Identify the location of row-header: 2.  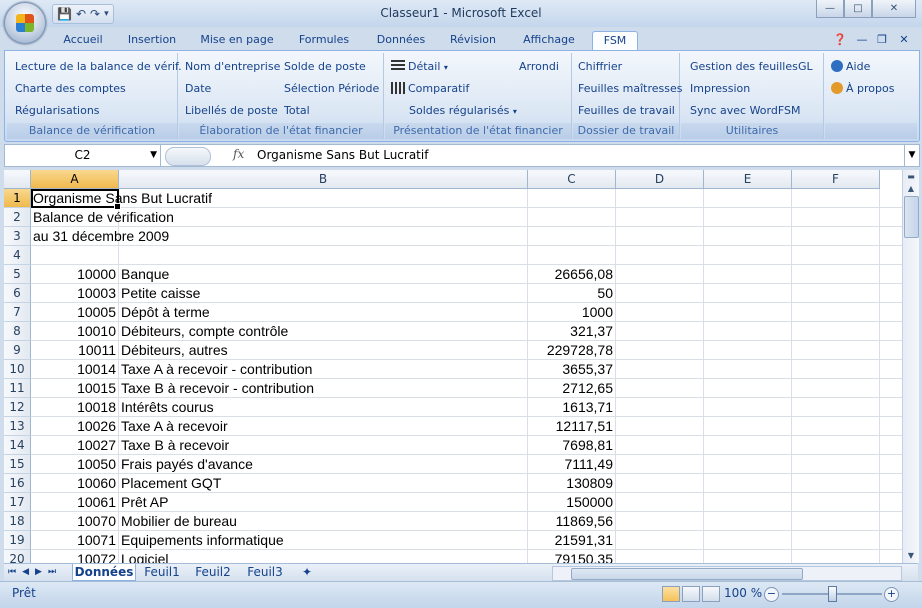
(17, 217).